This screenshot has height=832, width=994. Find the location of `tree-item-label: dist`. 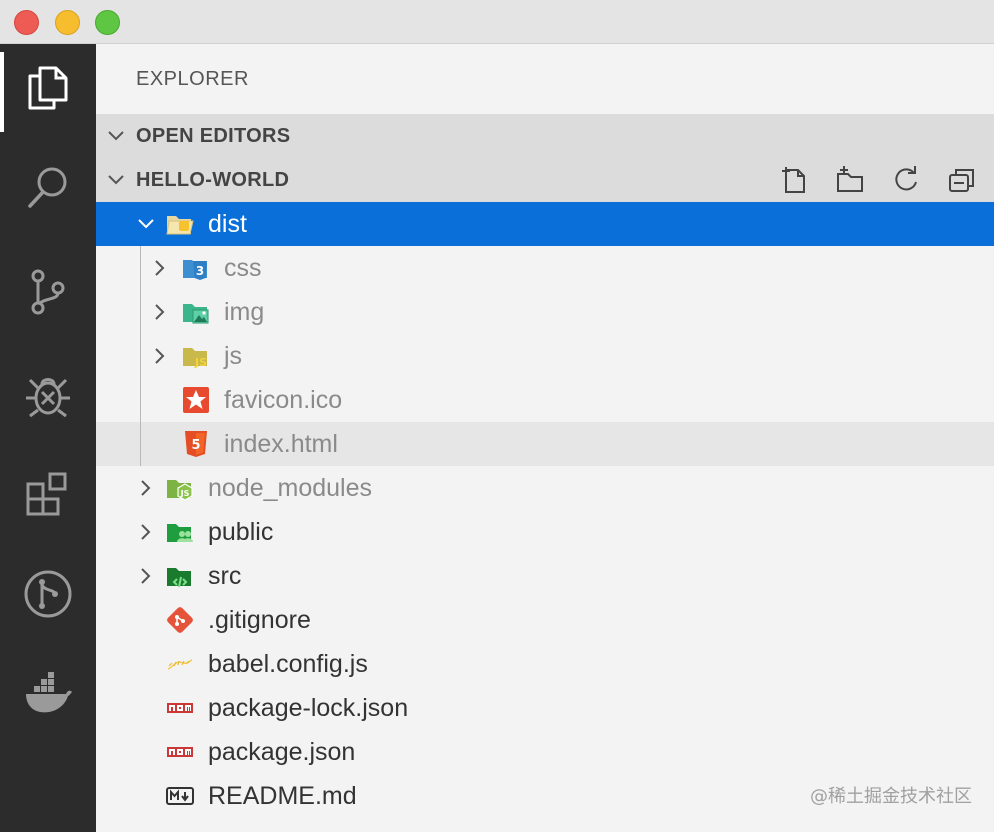

tree-item-label: dist is located at coordinates (227, 223).